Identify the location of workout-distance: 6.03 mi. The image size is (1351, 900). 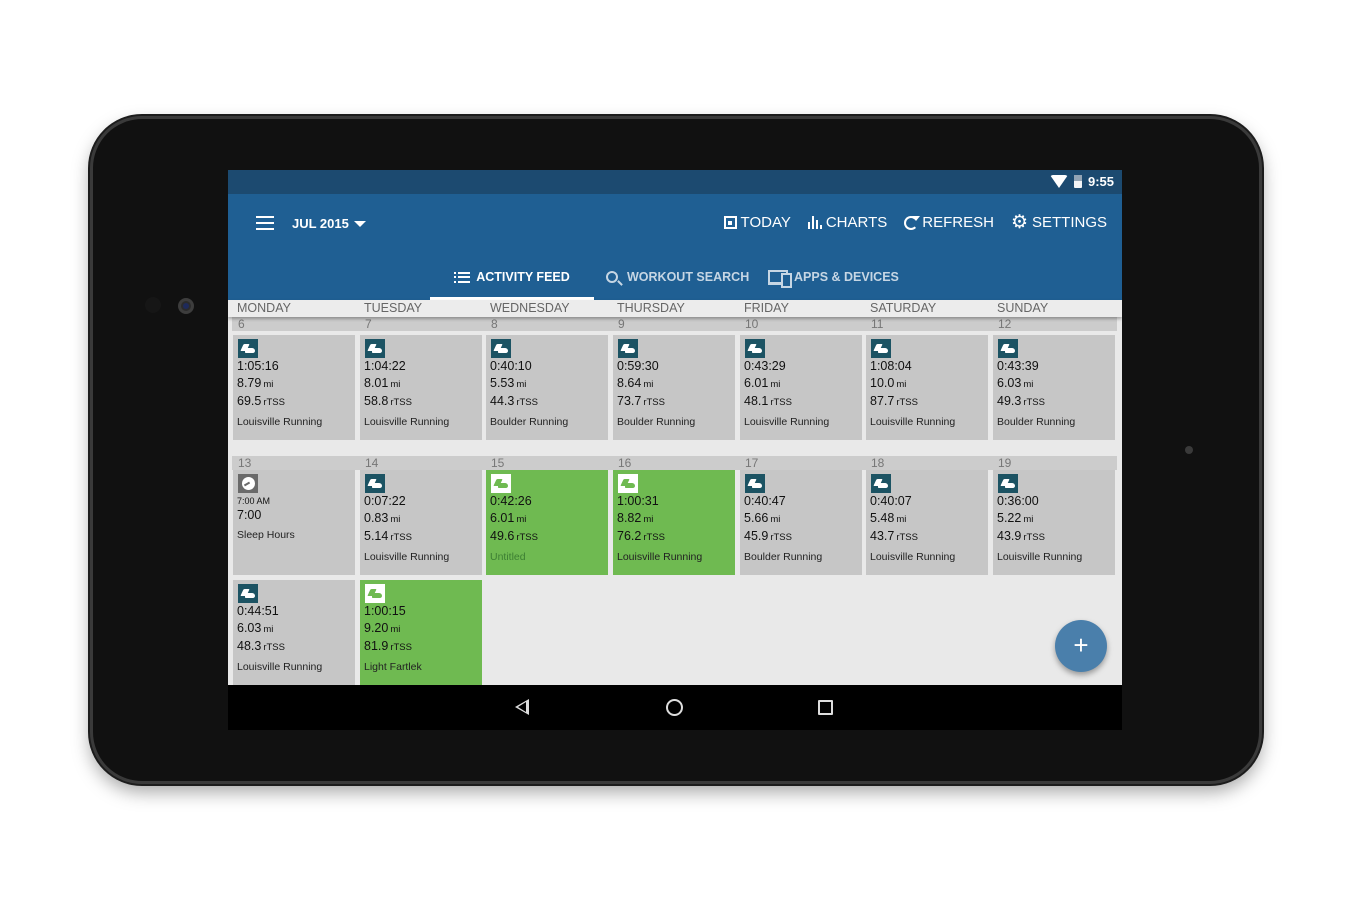
(294, 629).